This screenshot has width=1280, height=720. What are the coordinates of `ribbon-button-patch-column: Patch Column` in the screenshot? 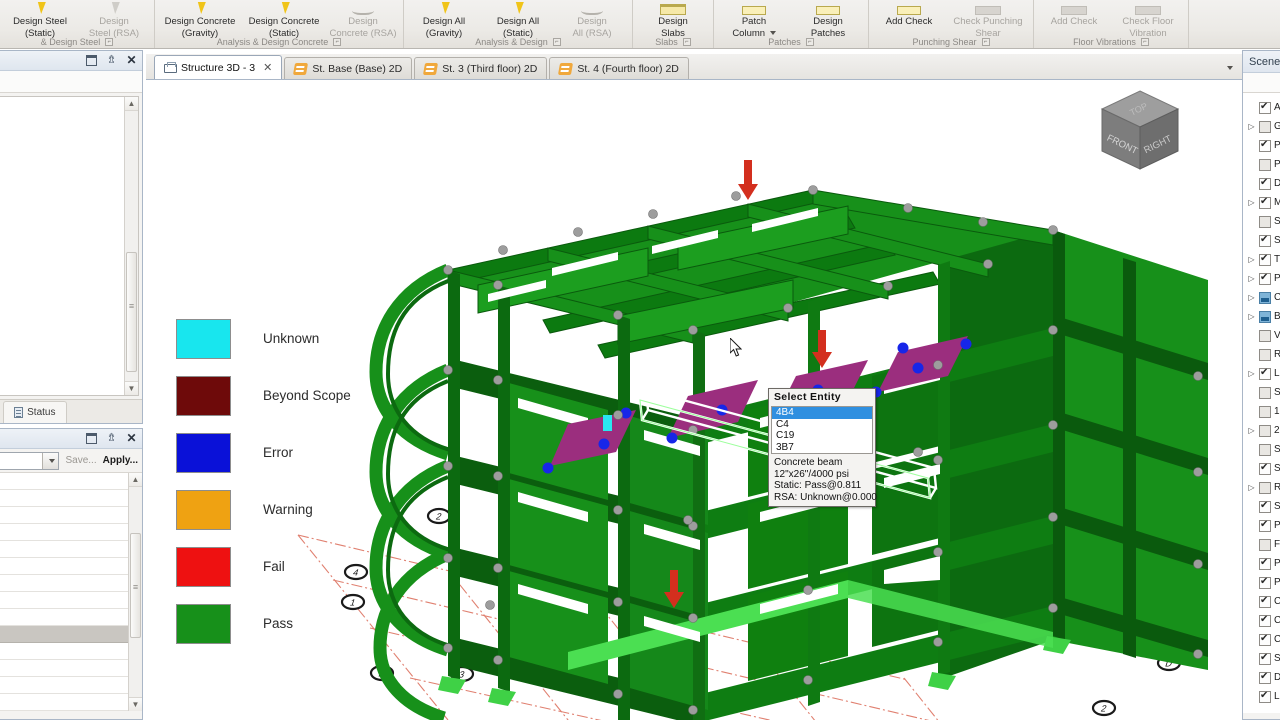 It's located at (754, 19).